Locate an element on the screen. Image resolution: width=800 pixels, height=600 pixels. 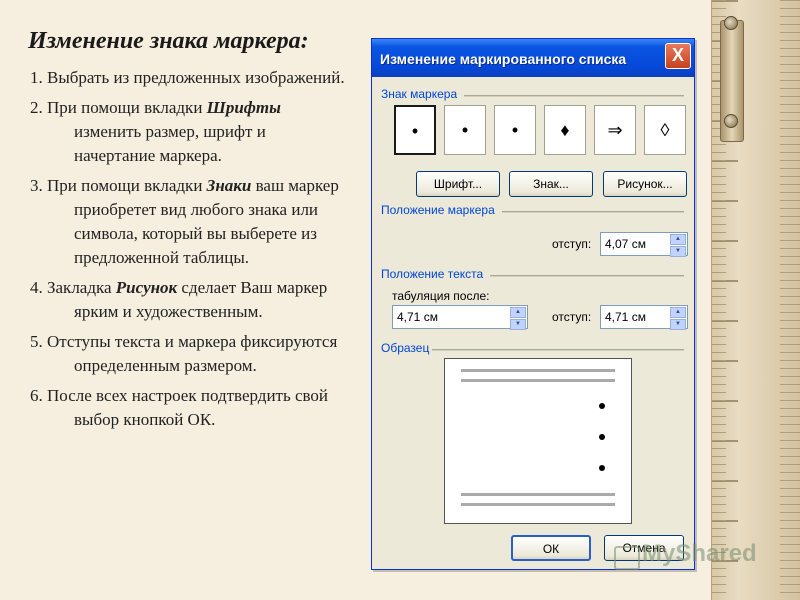
marker-option: ◊ is located at coordinates (665, 130).